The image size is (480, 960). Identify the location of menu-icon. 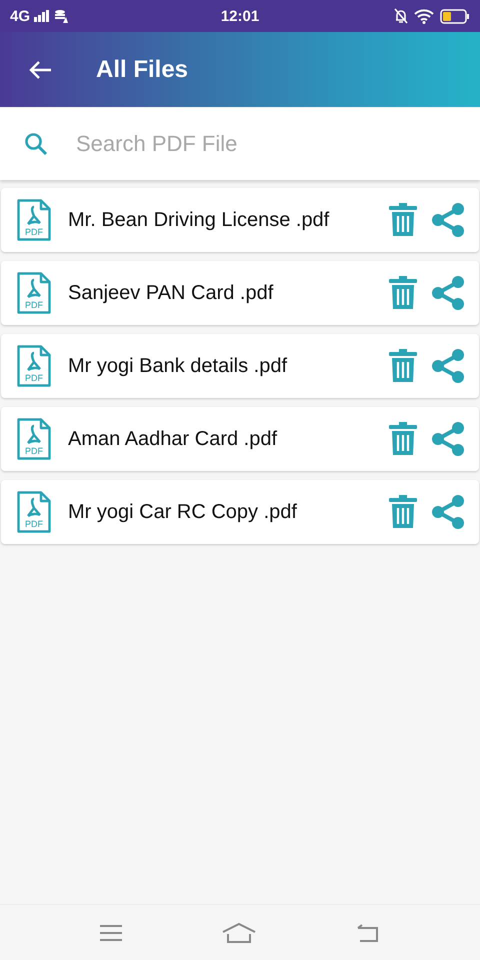
(111, 933).